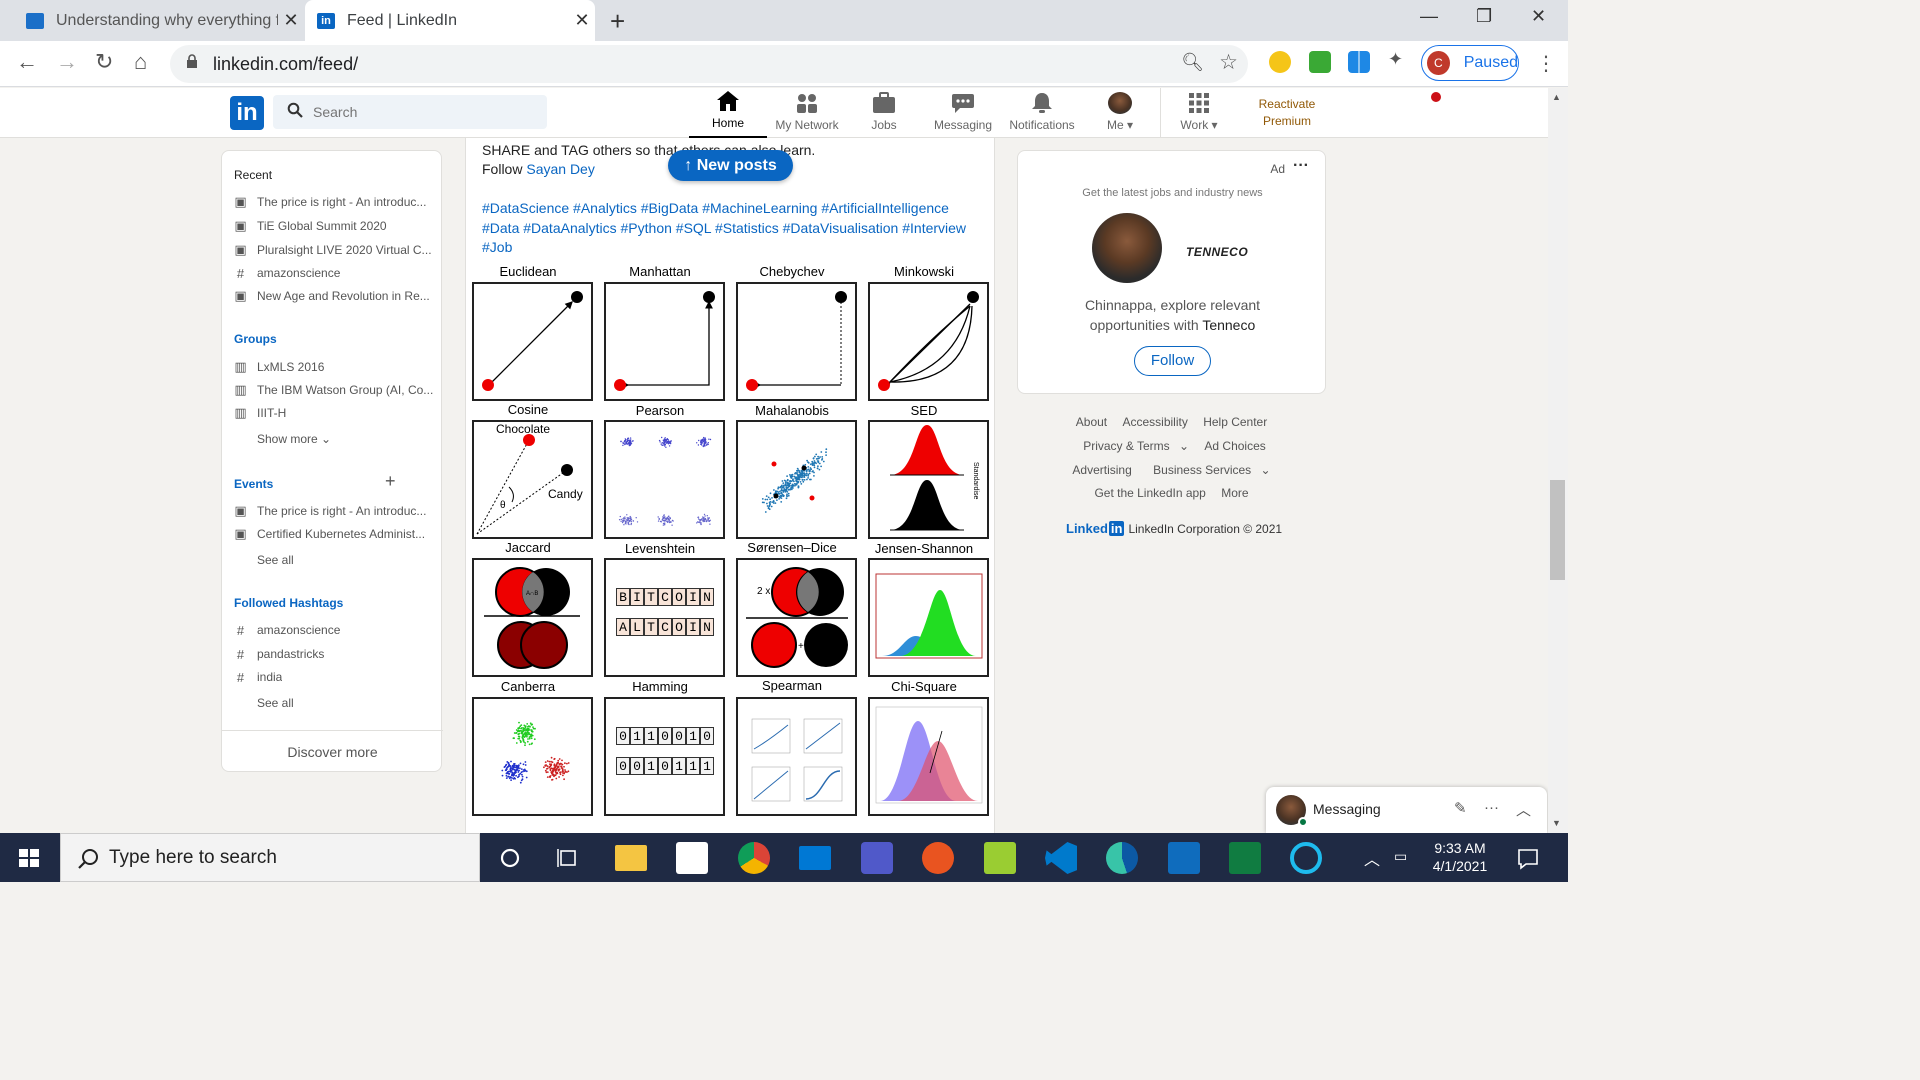 The height and width of the screenshot is (1080, 1920). What do you see at coordinates (426, 112) in the screenshot?
I see `search-input` at bounding box center [426, 112].